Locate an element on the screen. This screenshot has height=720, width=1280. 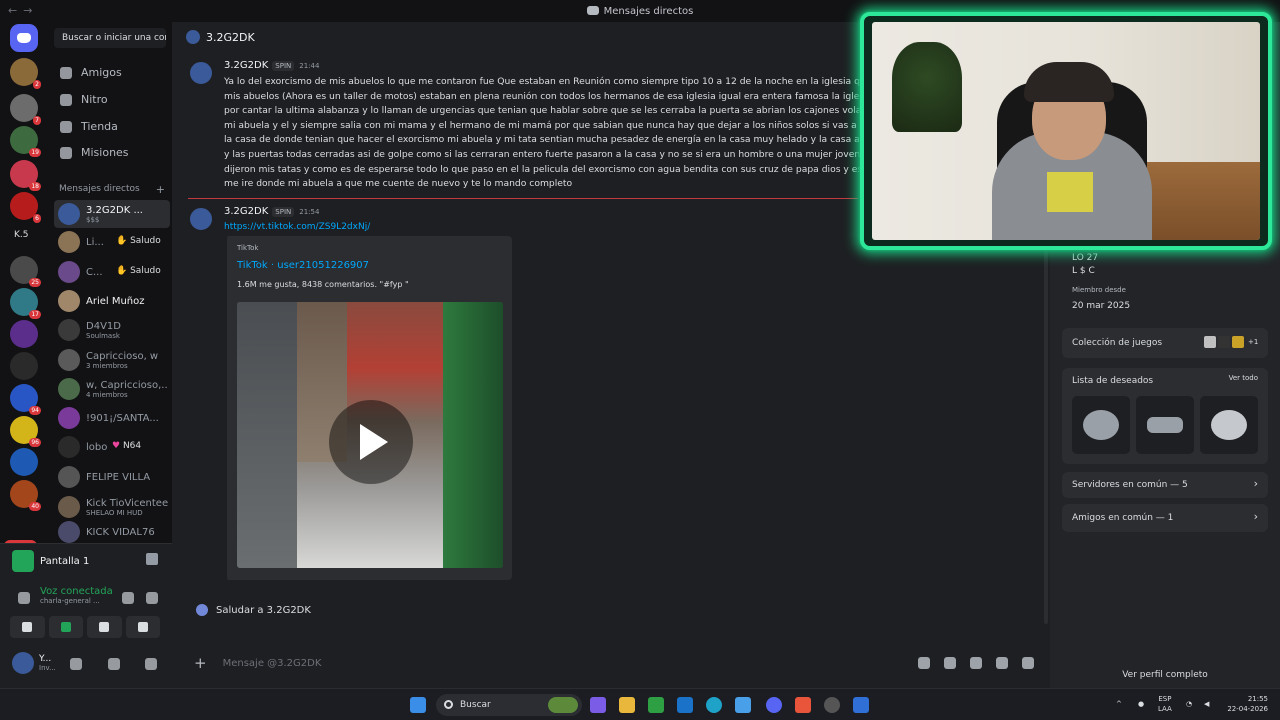
see-all-link: Ver todo is located at coordinates (1243, 378).